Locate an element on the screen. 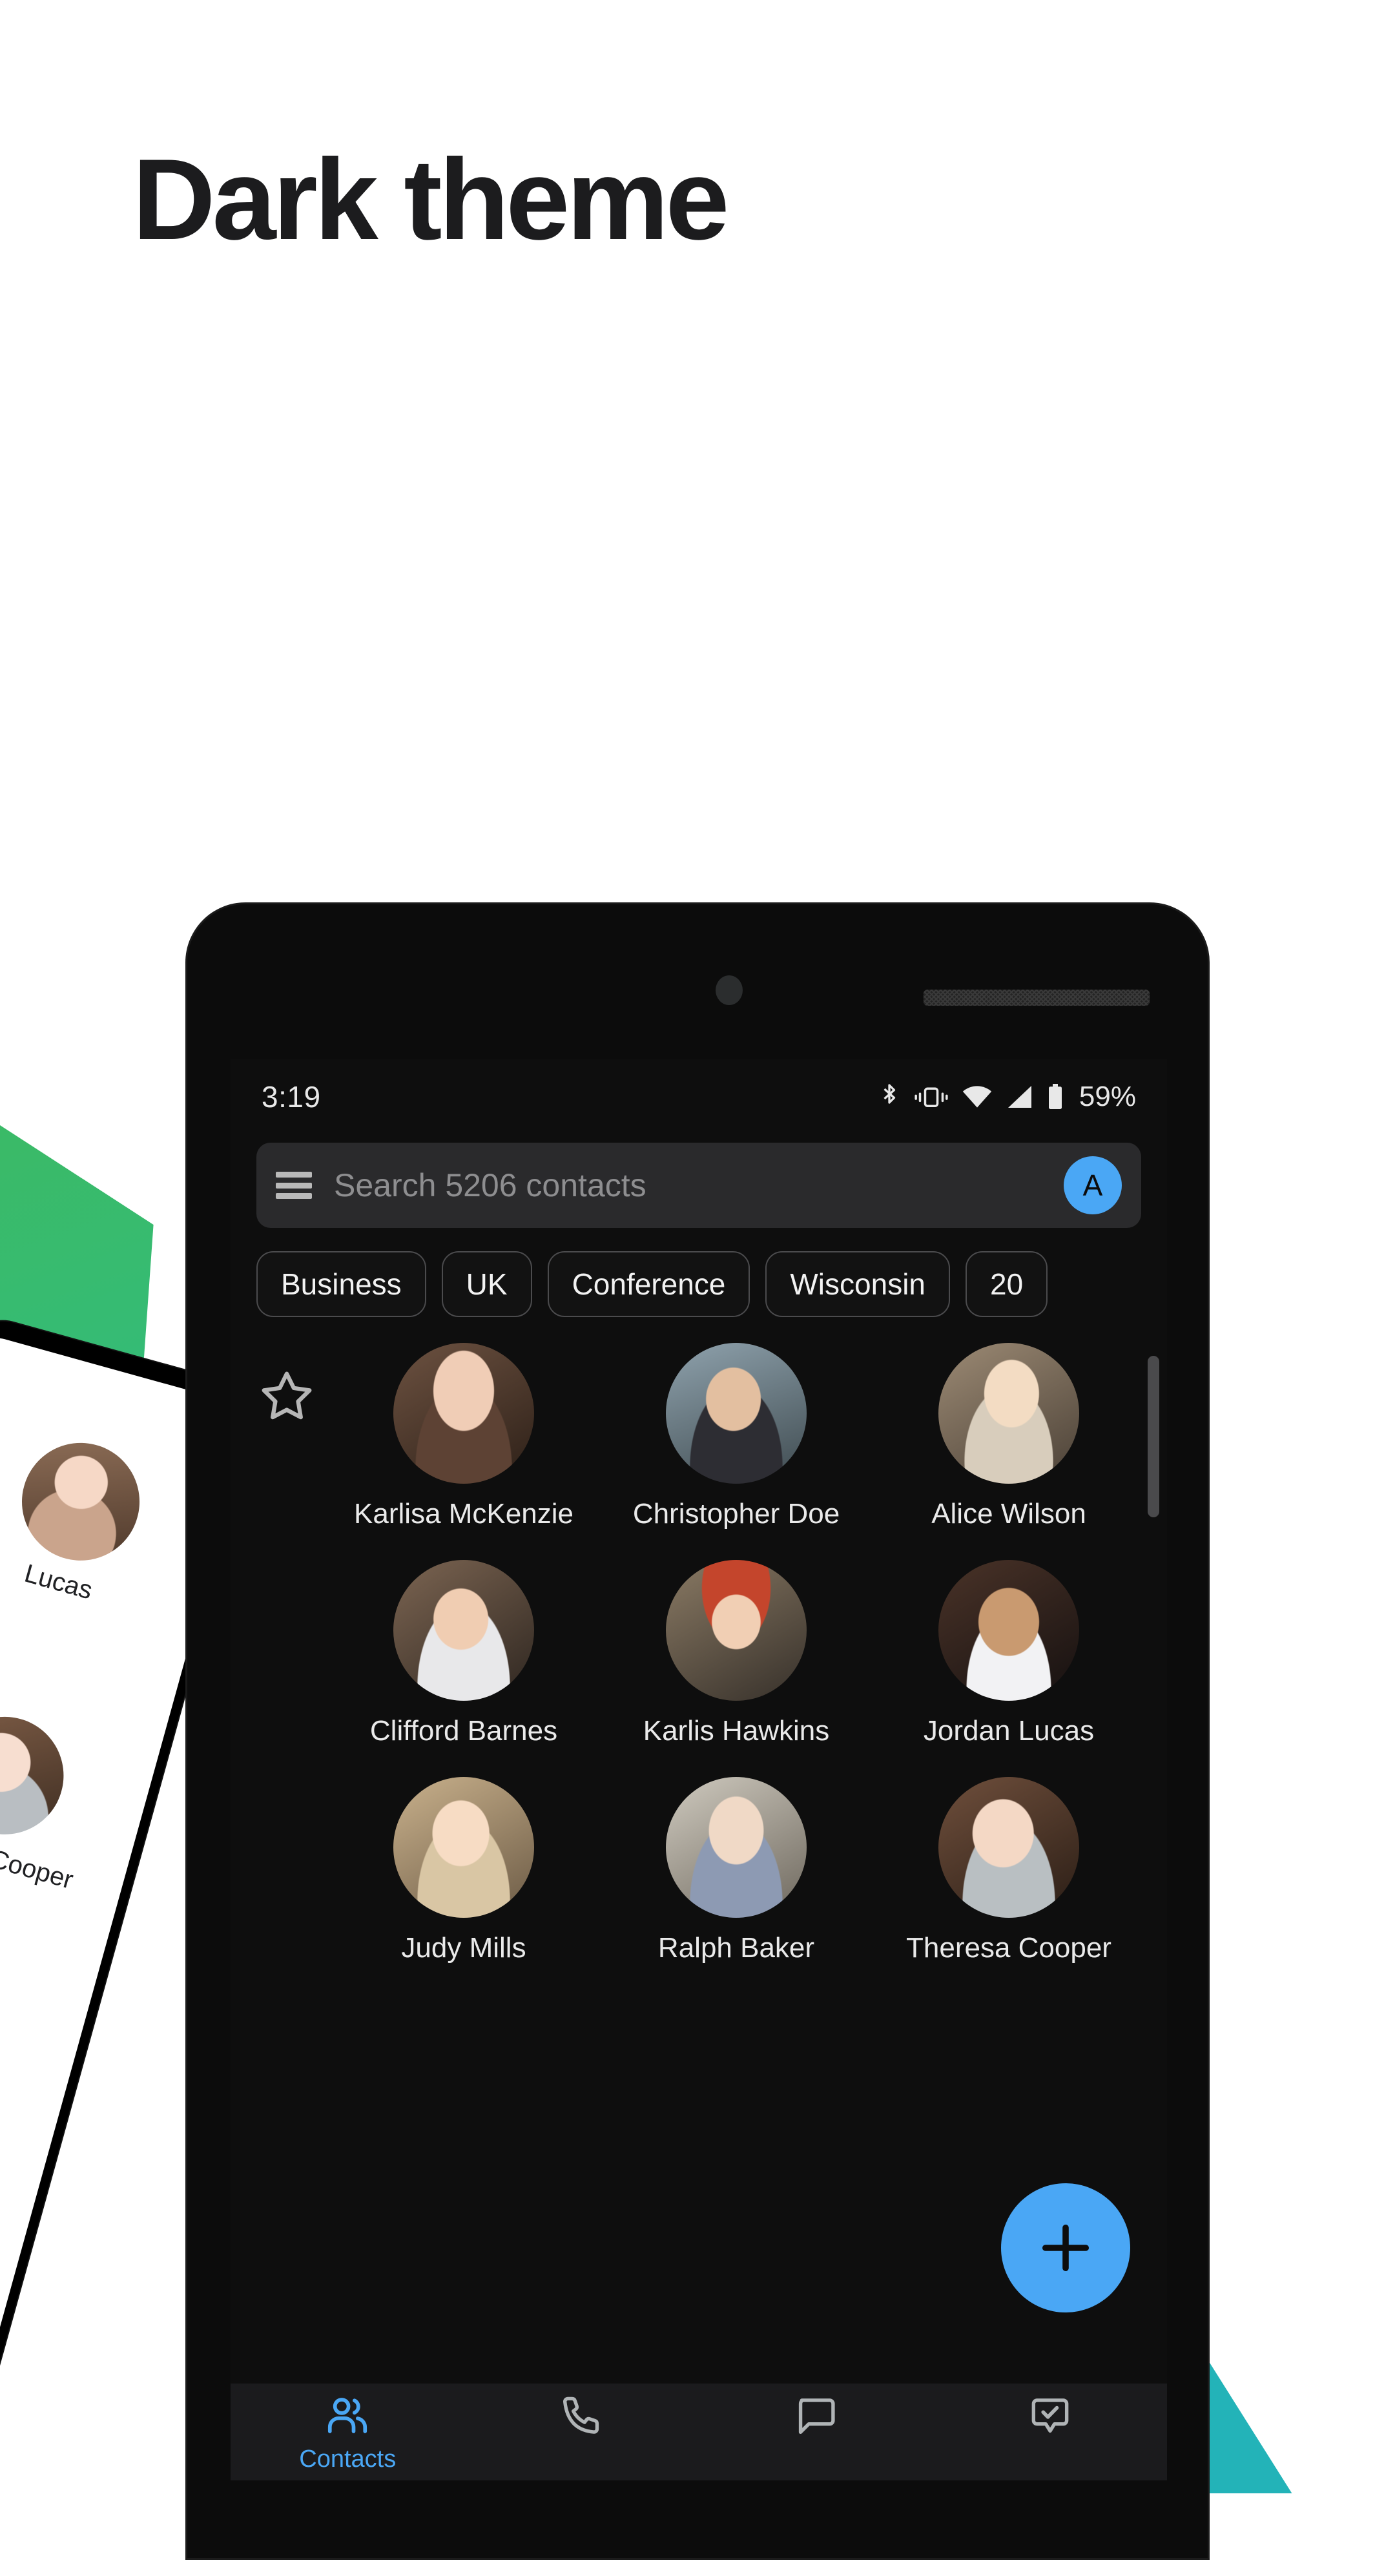 Image resolution: width=1395 pixels, height=2576 pixels. nav-tab-tasks is located at coordinates (1050, 2418).